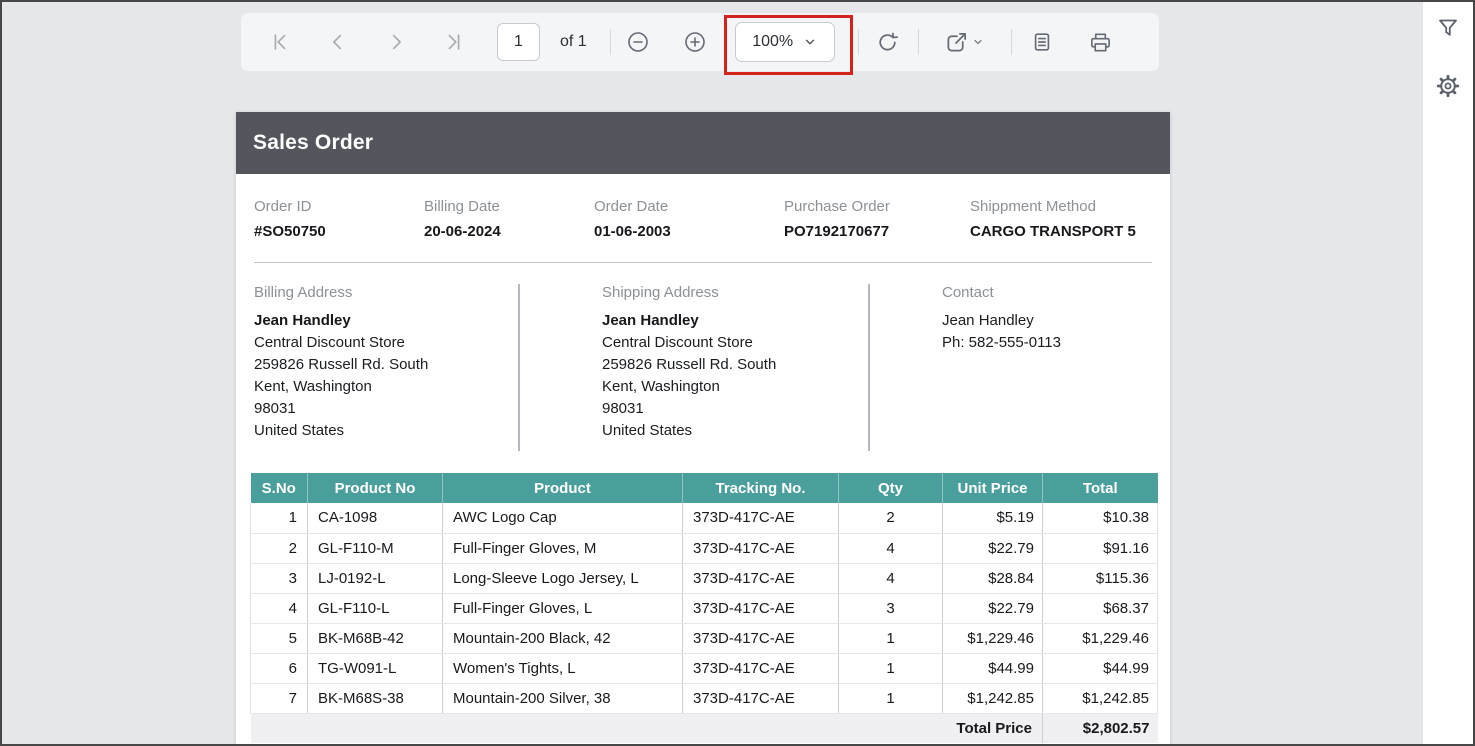  I want to click on last-page-button, so click(454, 42).